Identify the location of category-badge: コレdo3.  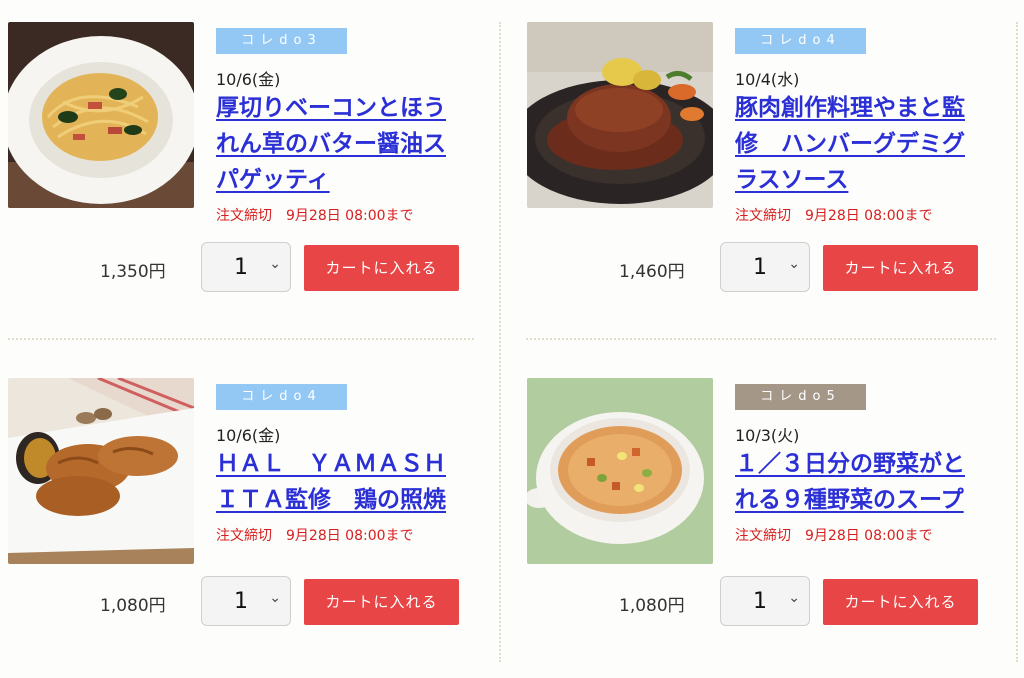
(281, 41).